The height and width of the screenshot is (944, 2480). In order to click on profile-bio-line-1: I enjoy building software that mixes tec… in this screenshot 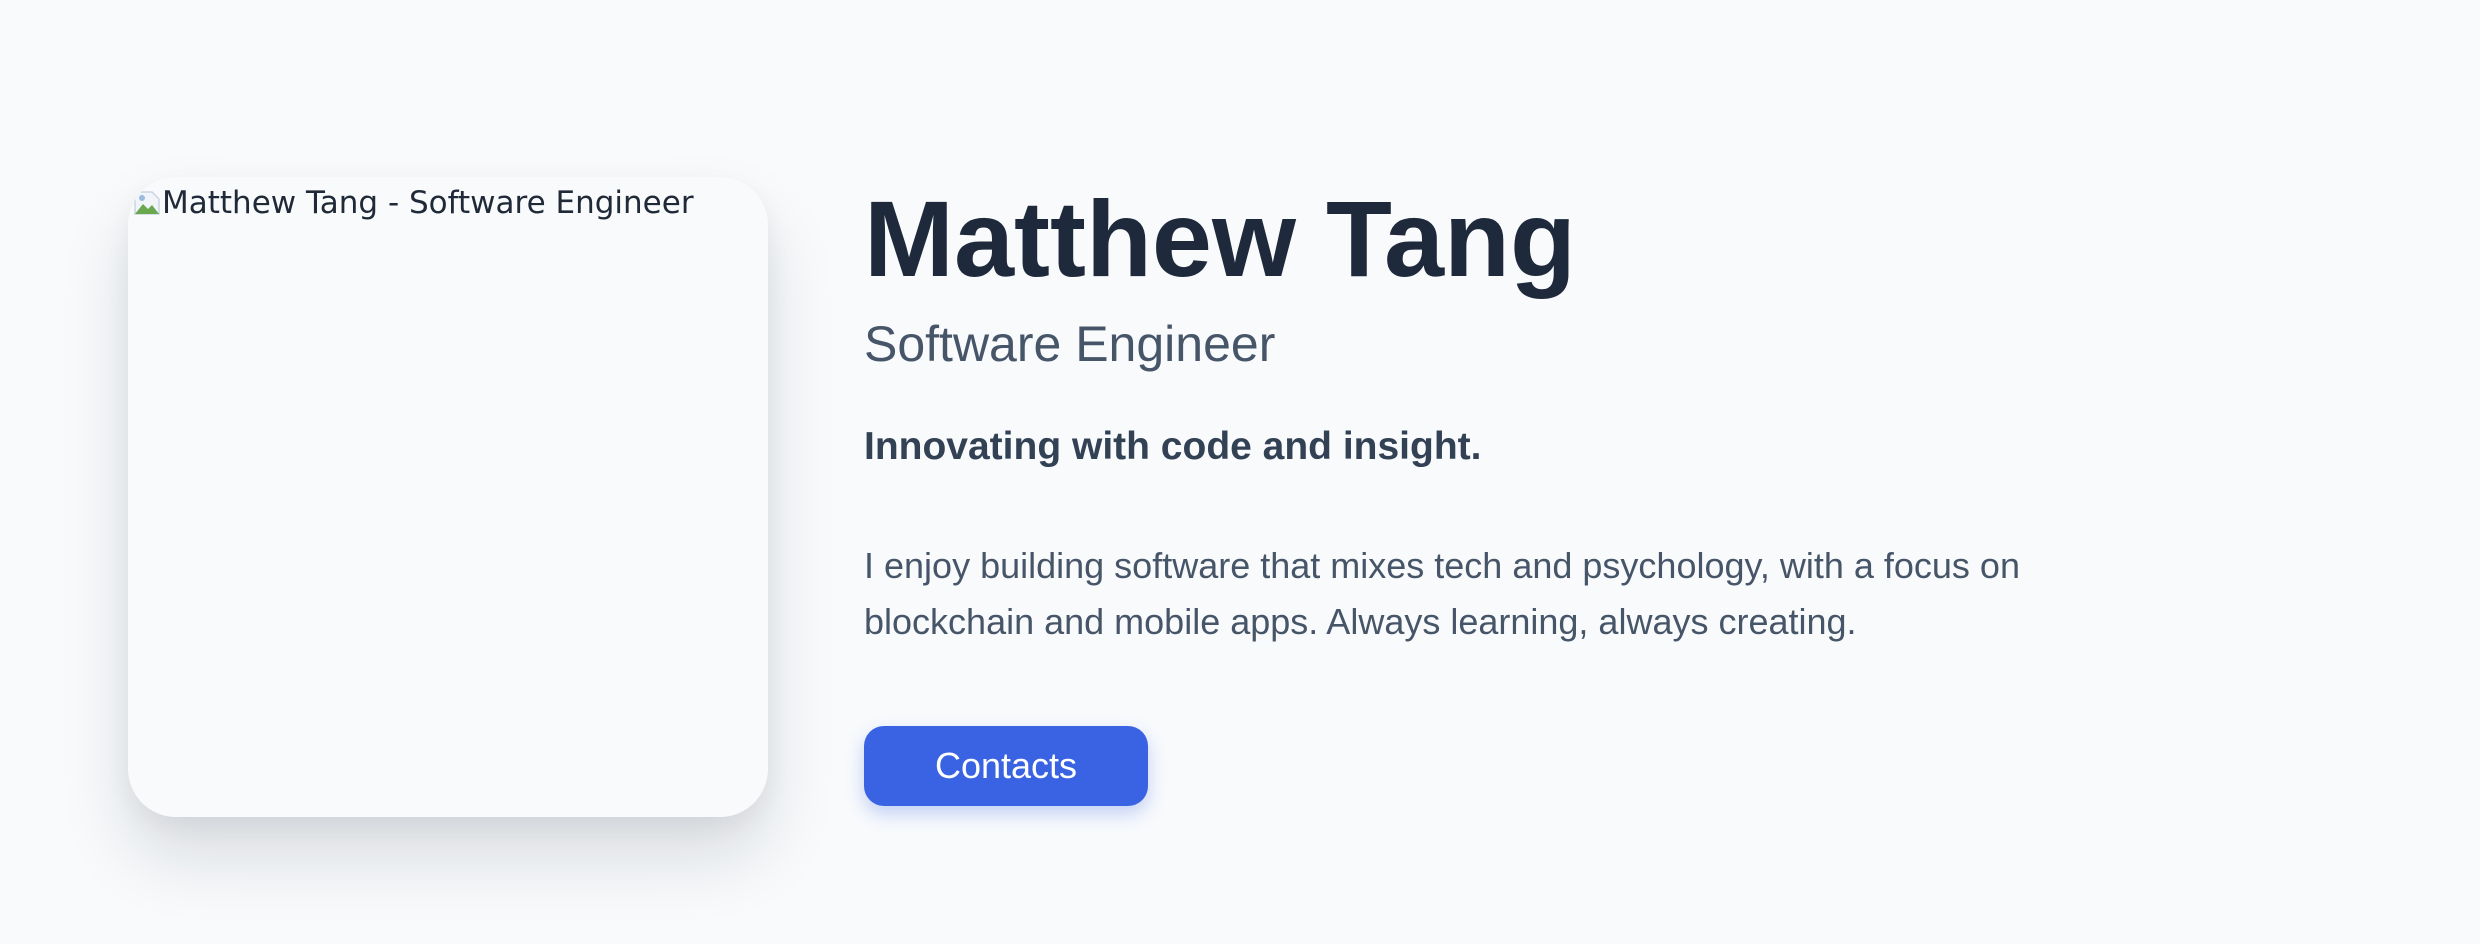, I will do `click(1442, 565)`.